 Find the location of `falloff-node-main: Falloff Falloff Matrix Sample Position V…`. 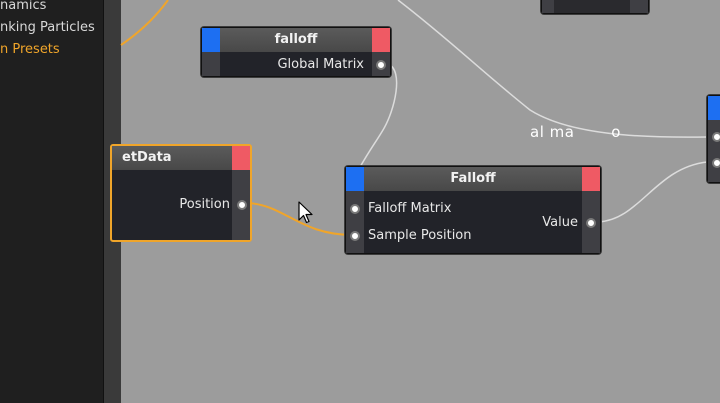

falloff-node-main: Falloff Falloff Matrix Sample Position V… is located at coordinates (473, 210).